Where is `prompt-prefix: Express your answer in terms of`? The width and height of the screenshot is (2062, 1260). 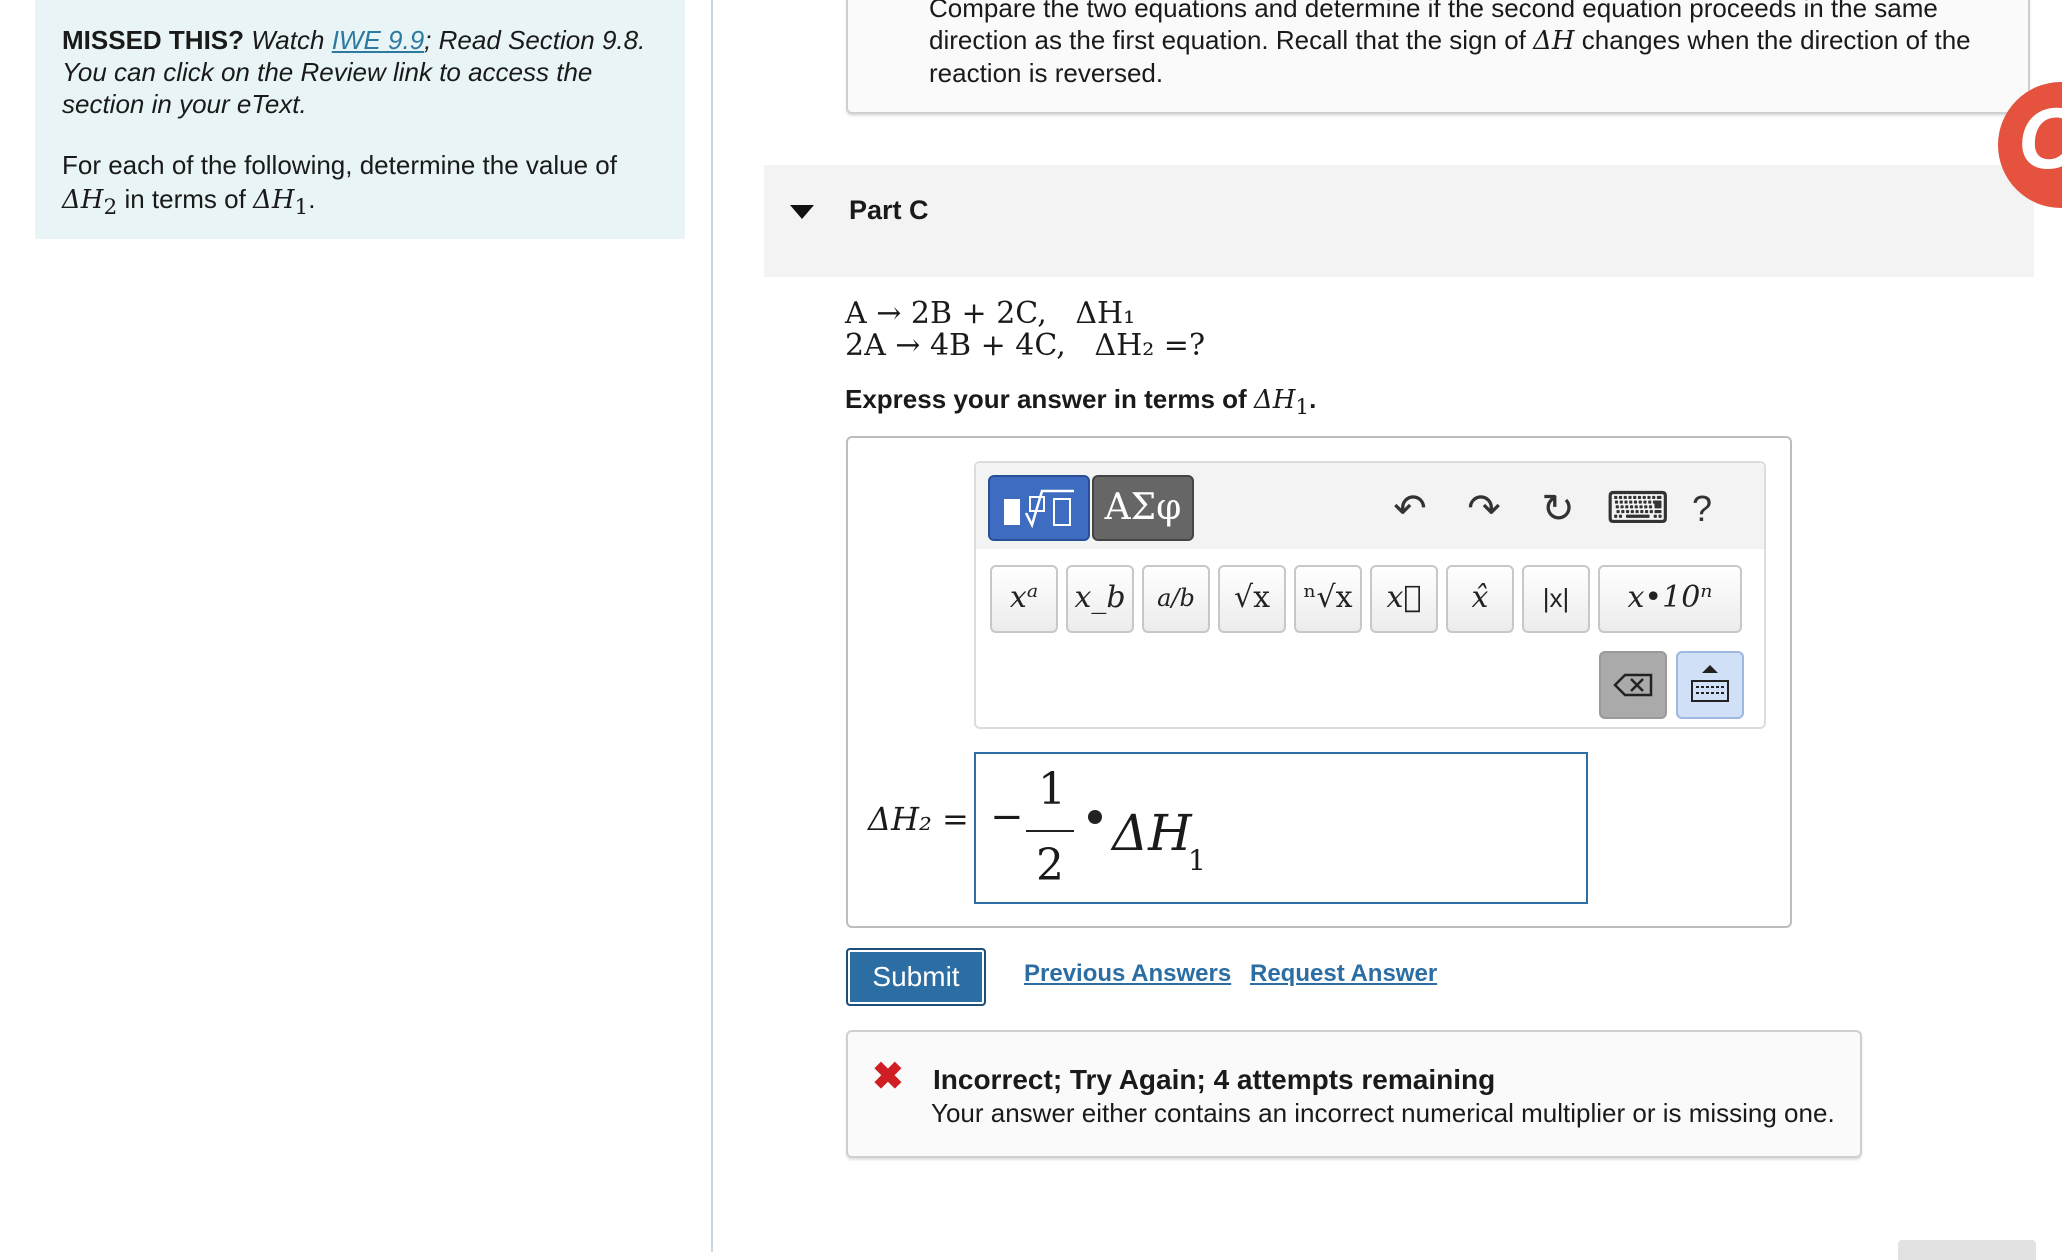
prompt-prefix: Express your answer in terms of is located at coordinates (1049, 399).